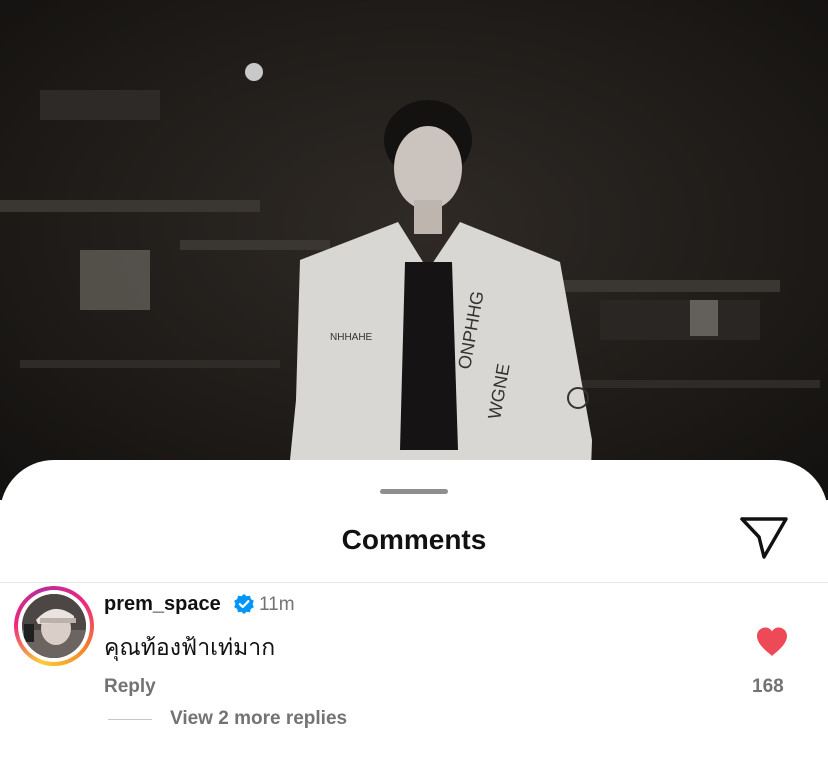  What do you see at coordinates (414, 491) in the screenshot?
I see `sheet-grabber` at bounding box center [414, 491].